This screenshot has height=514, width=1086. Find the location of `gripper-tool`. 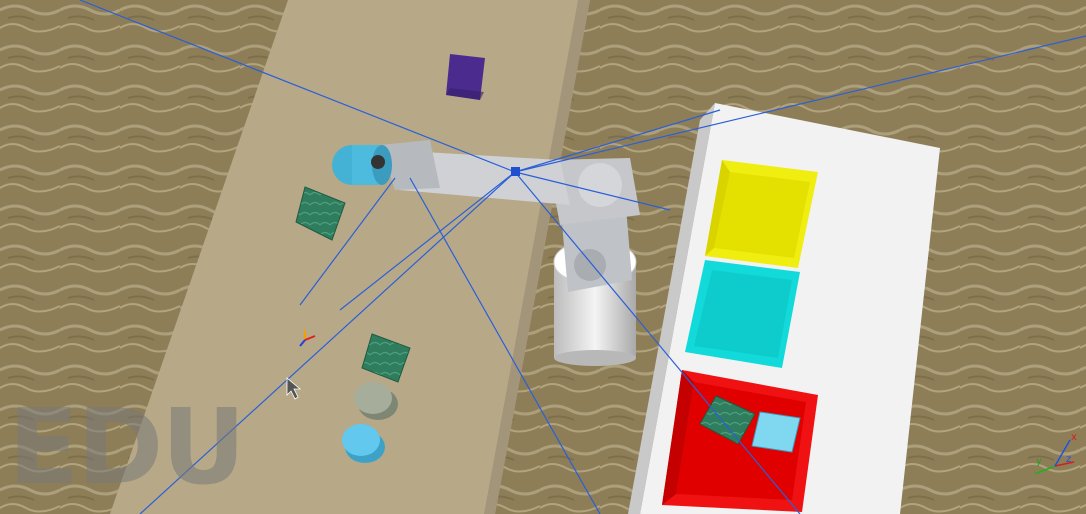

gripper-tool is located at coordinates (362, 165).